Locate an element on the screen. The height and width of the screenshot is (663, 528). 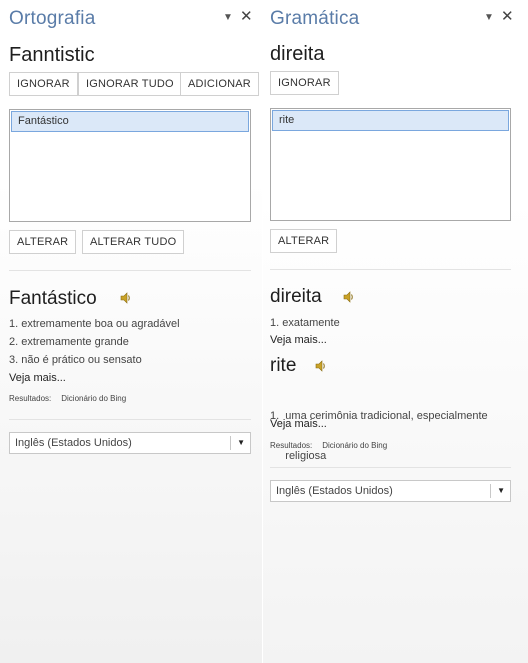
add-button: ADICIONAR is located at coordinates (219, 84).